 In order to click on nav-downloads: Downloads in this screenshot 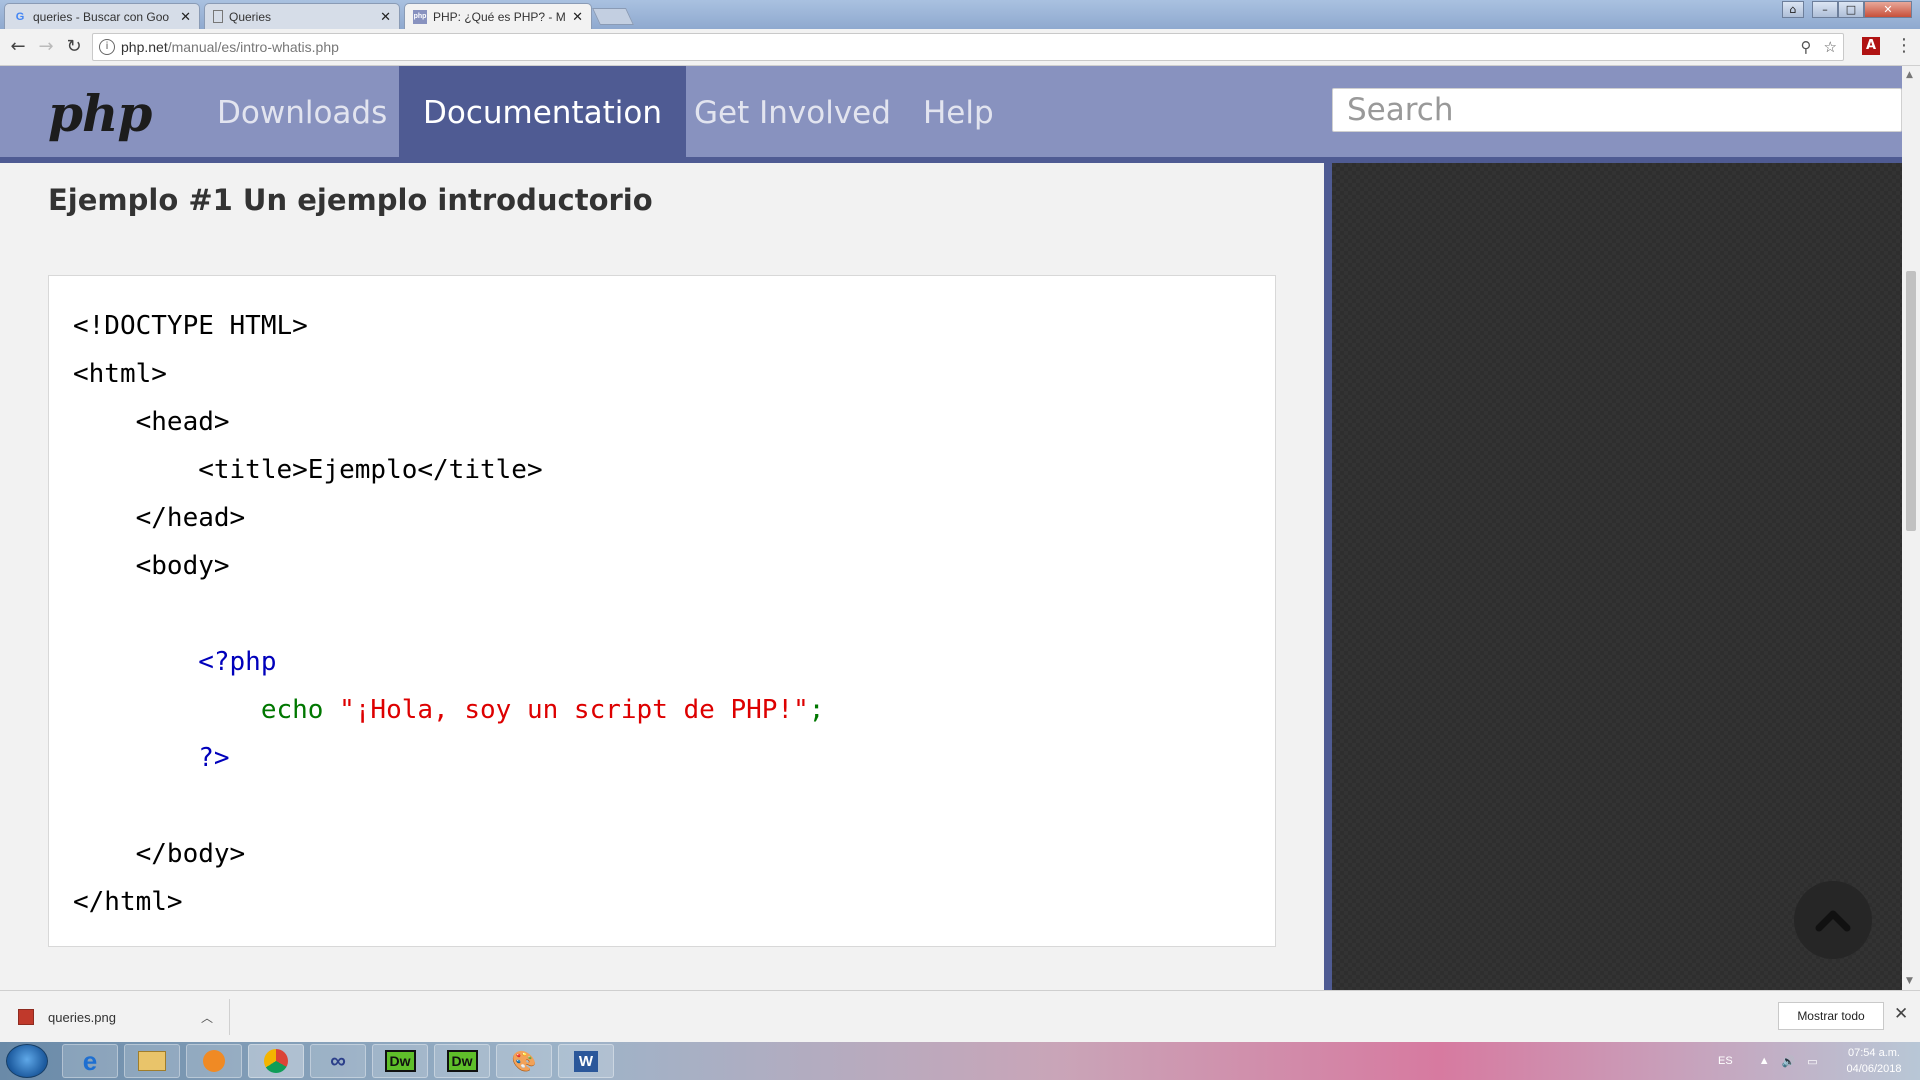, I will do `click(302, 111)`.